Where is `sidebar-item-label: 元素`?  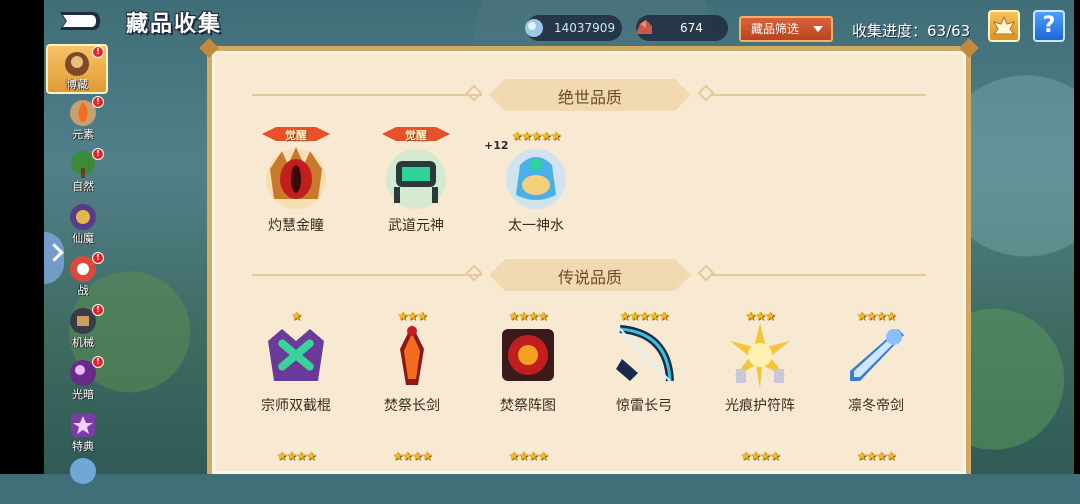 sidebar-item-label: 元素 is located at coordinates (83, 134).